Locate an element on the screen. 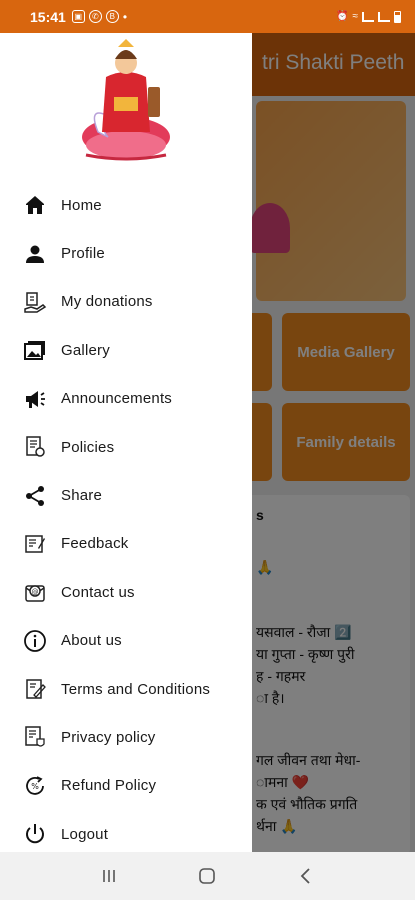 The height and width of the screenshot is (900, 415). menu-item-contact-us: @ Contact us is located at coordinates (126, 592).